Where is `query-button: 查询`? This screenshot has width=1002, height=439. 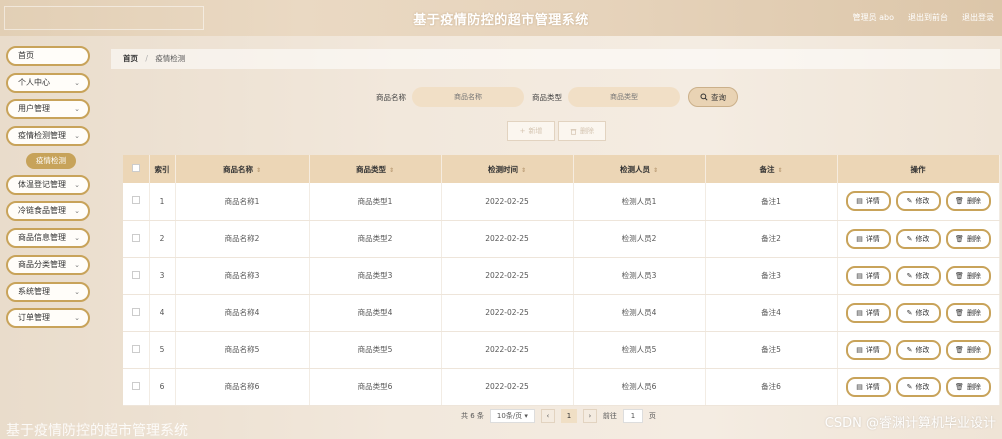 query-button: 查询 is located at coordinates (713, 97).